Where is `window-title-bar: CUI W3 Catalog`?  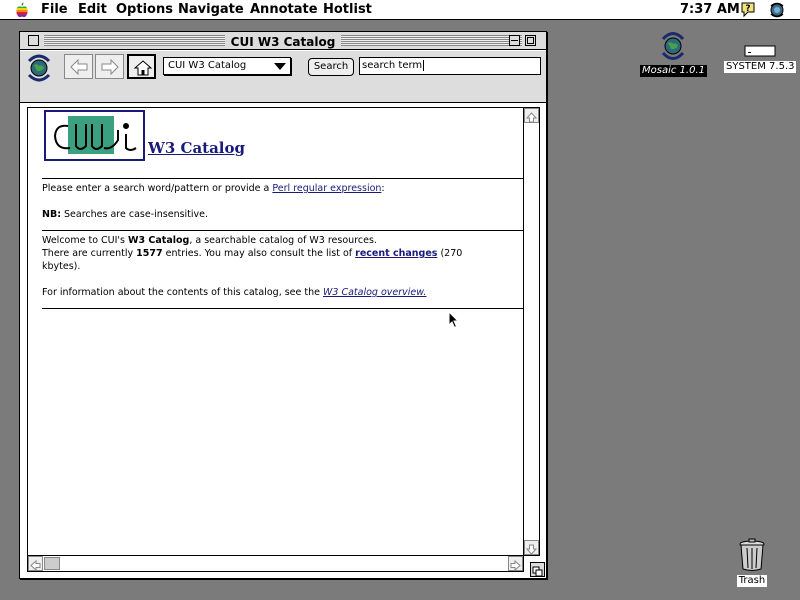 window-title-bar: CUI W3 Catalog is located at coordinates (283, 41).